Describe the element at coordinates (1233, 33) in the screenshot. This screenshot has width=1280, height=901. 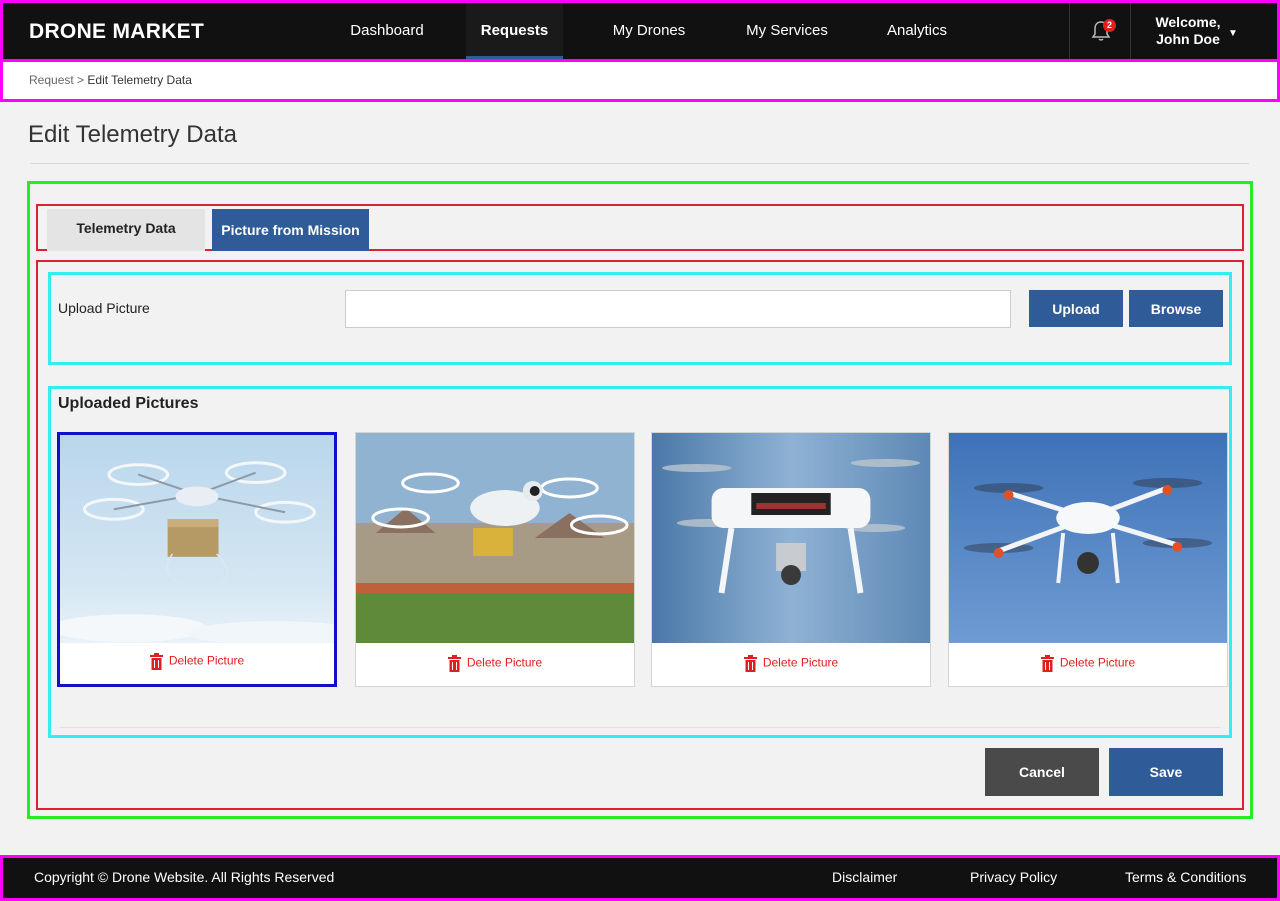
I see `chevron-down-icon: ▼` at that location.